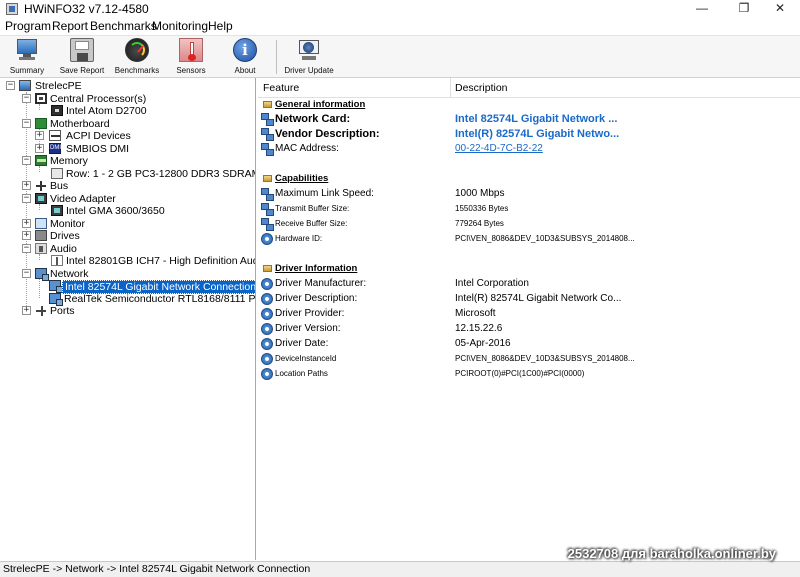  I want to click on tree-item-smbios: + DMI SMBIOS DMI, so click(127, 149).